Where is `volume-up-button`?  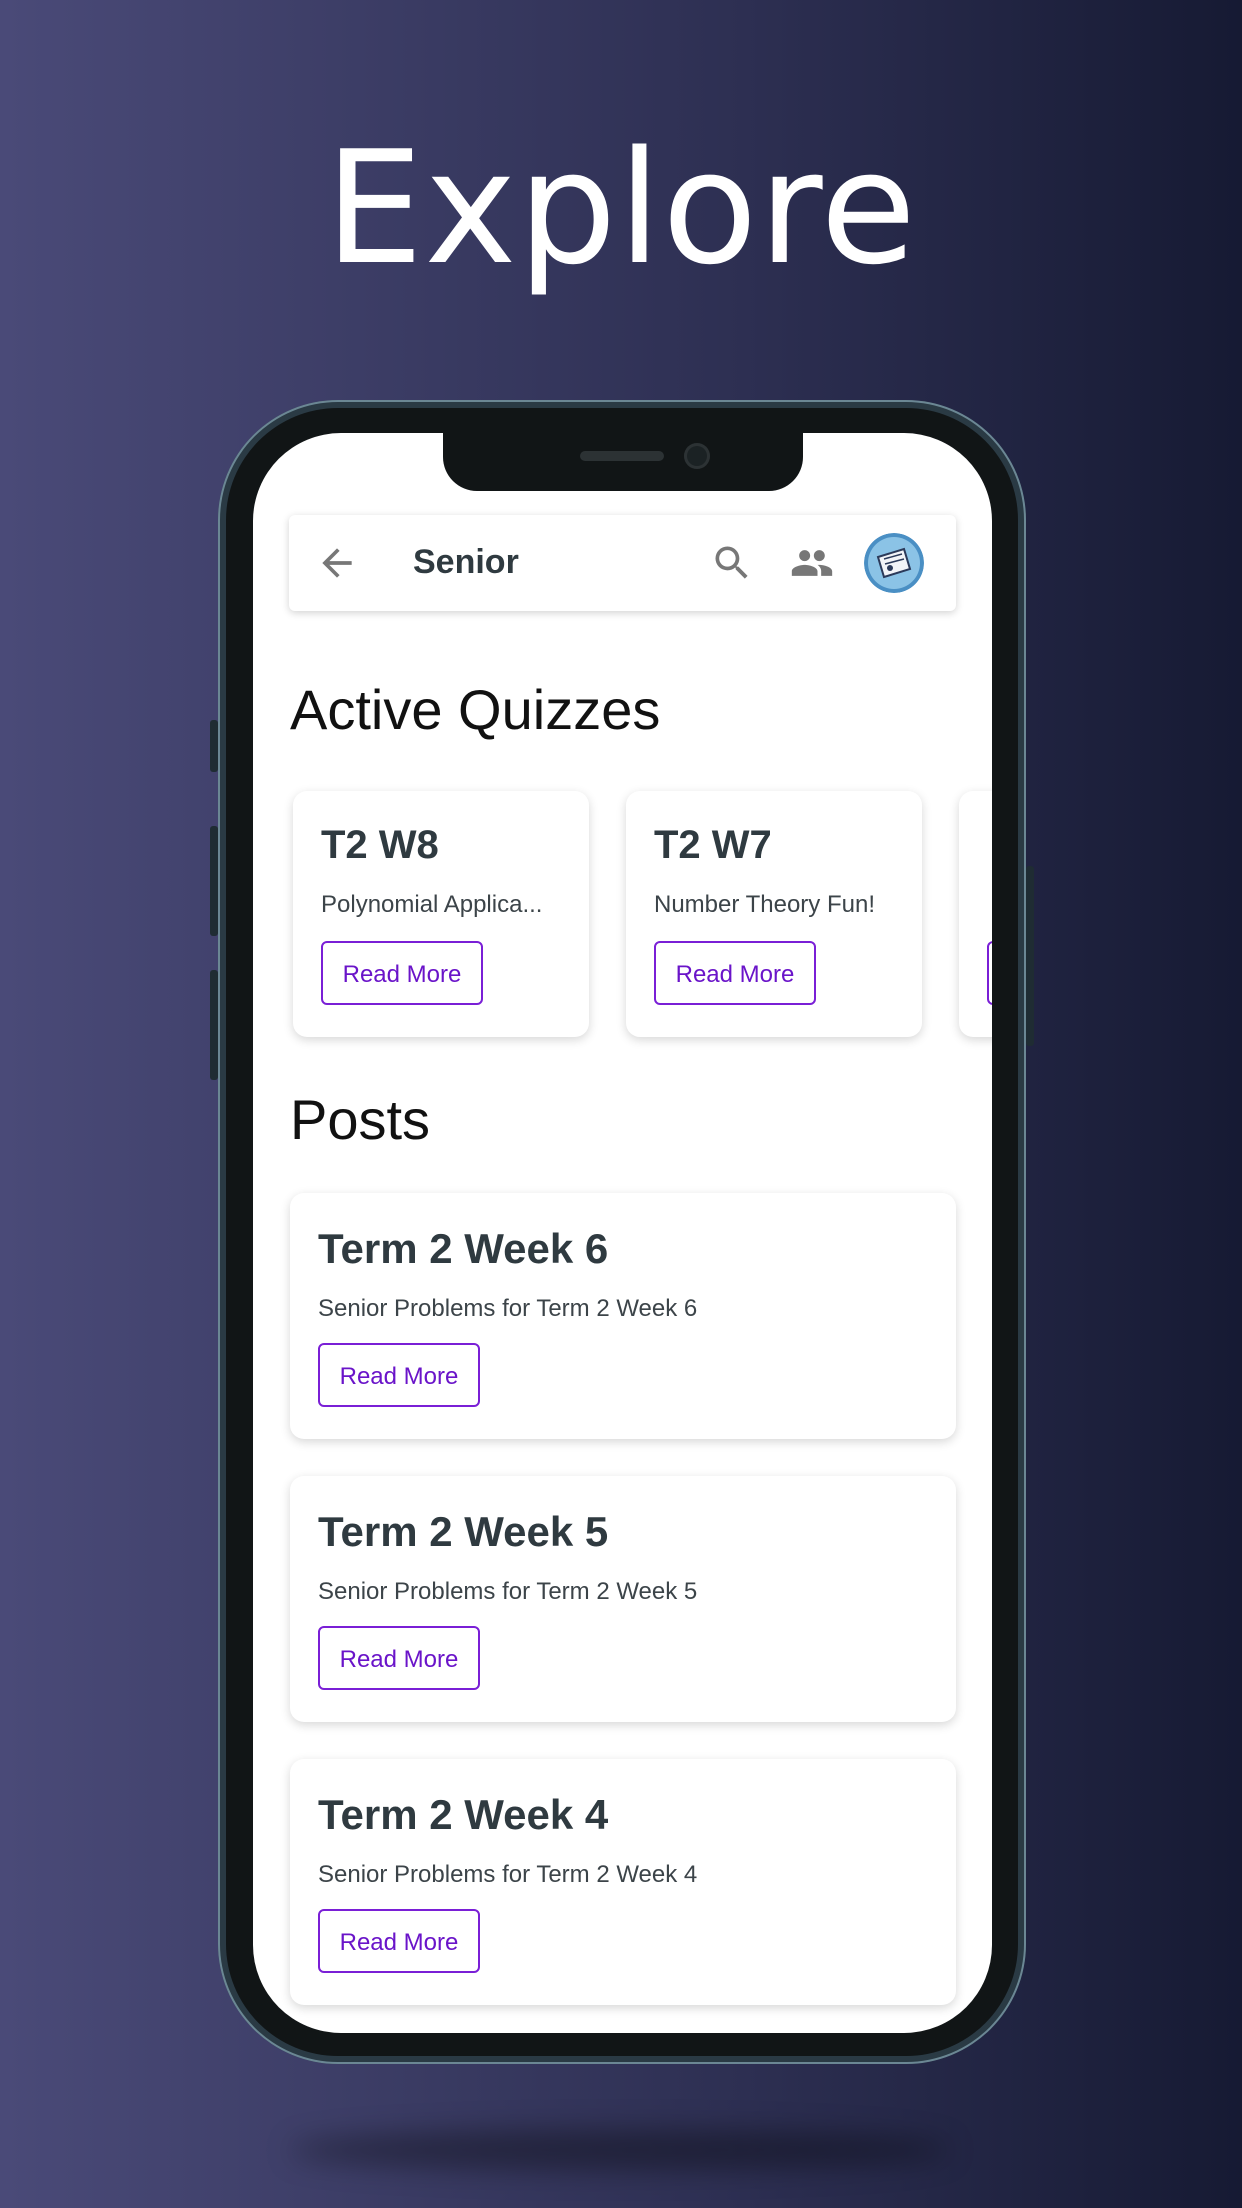 volume-up-button is located at coordinates (214, 881).